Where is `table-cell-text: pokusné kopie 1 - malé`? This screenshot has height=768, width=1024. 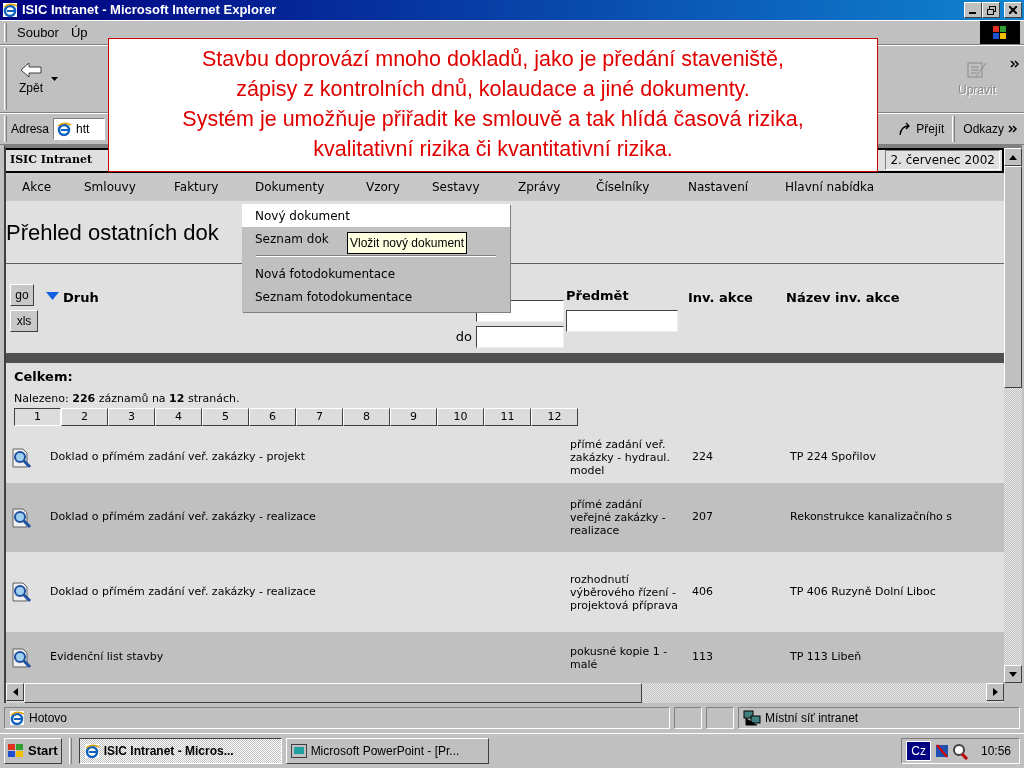
table-cell-text: pokusné kopie 1 - malé is located at coordinates (619, 657).